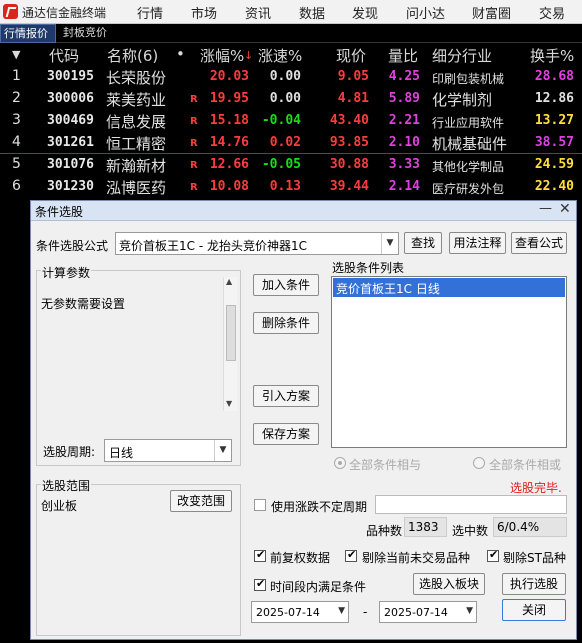 Image resolution: width=582 pixels, height=643 pixels. I want to click on condition-list-label: 选股条件列表, so click(368, 268).